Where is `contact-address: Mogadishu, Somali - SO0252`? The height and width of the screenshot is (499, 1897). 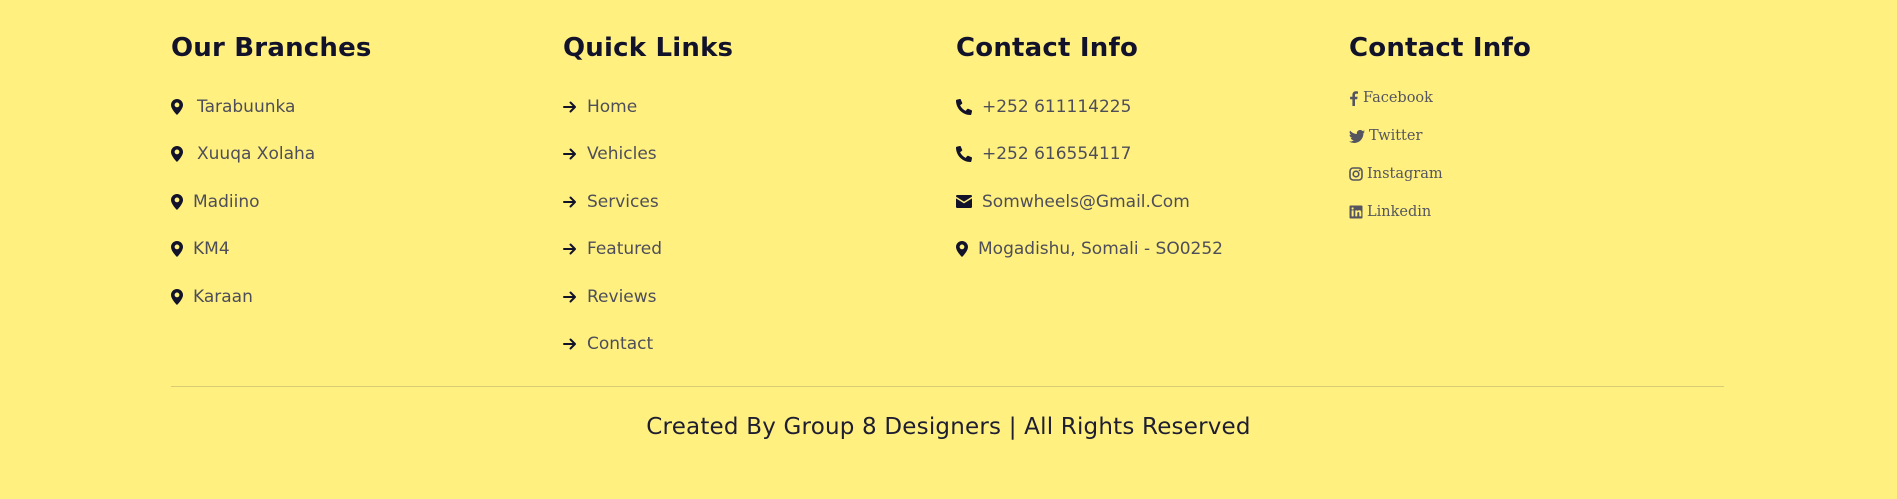 contact-address: Mogadishu, Somali - SO0252 is located at coordinates (1146, 249).